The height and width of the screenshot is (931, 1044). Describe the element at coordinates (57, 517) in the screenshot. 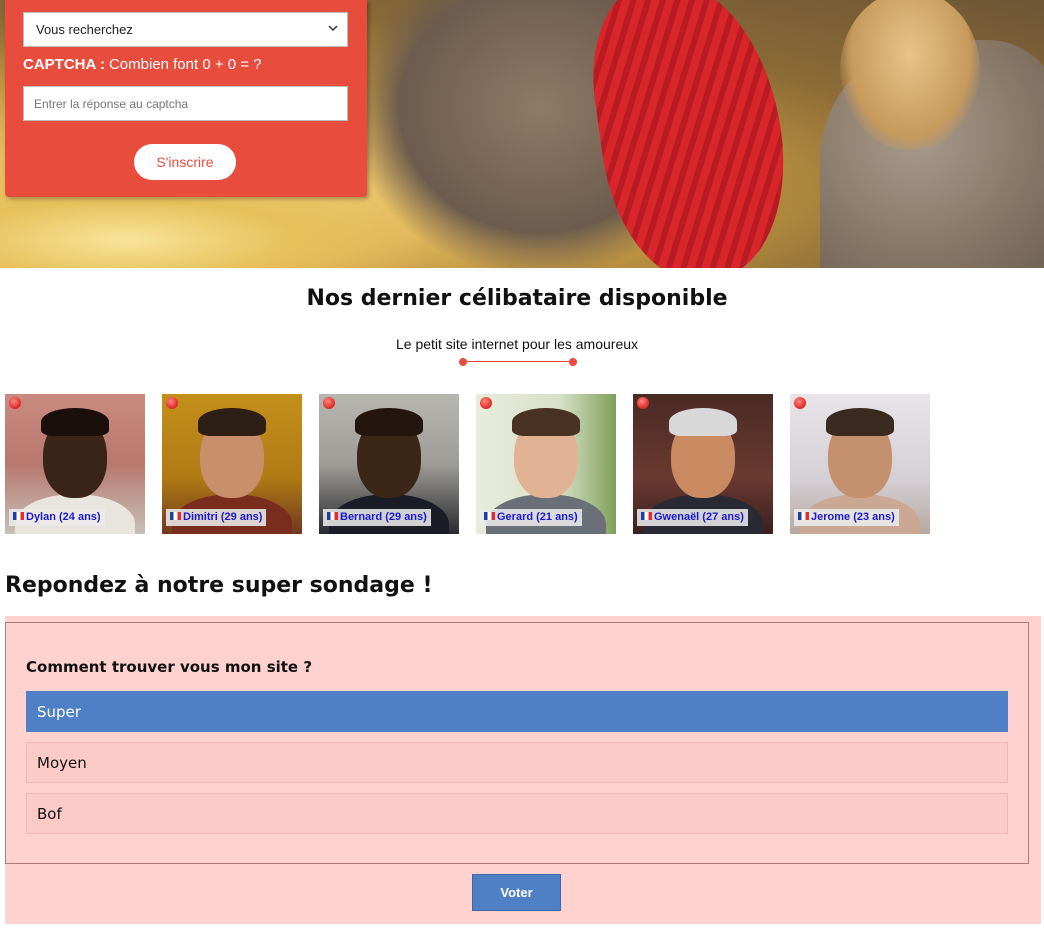

I see `profile-label: Dylan (24 ans)` at that location.